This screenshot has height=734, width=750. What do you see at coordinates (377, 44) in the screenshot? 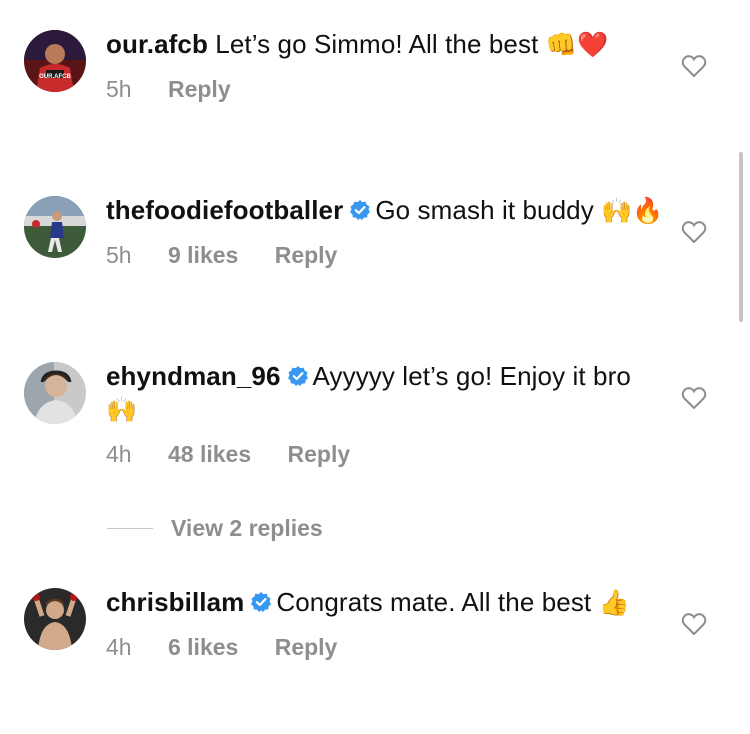
I see `comment-content: Let’s go Simmo! All the best` at bounding box center [377, 44].